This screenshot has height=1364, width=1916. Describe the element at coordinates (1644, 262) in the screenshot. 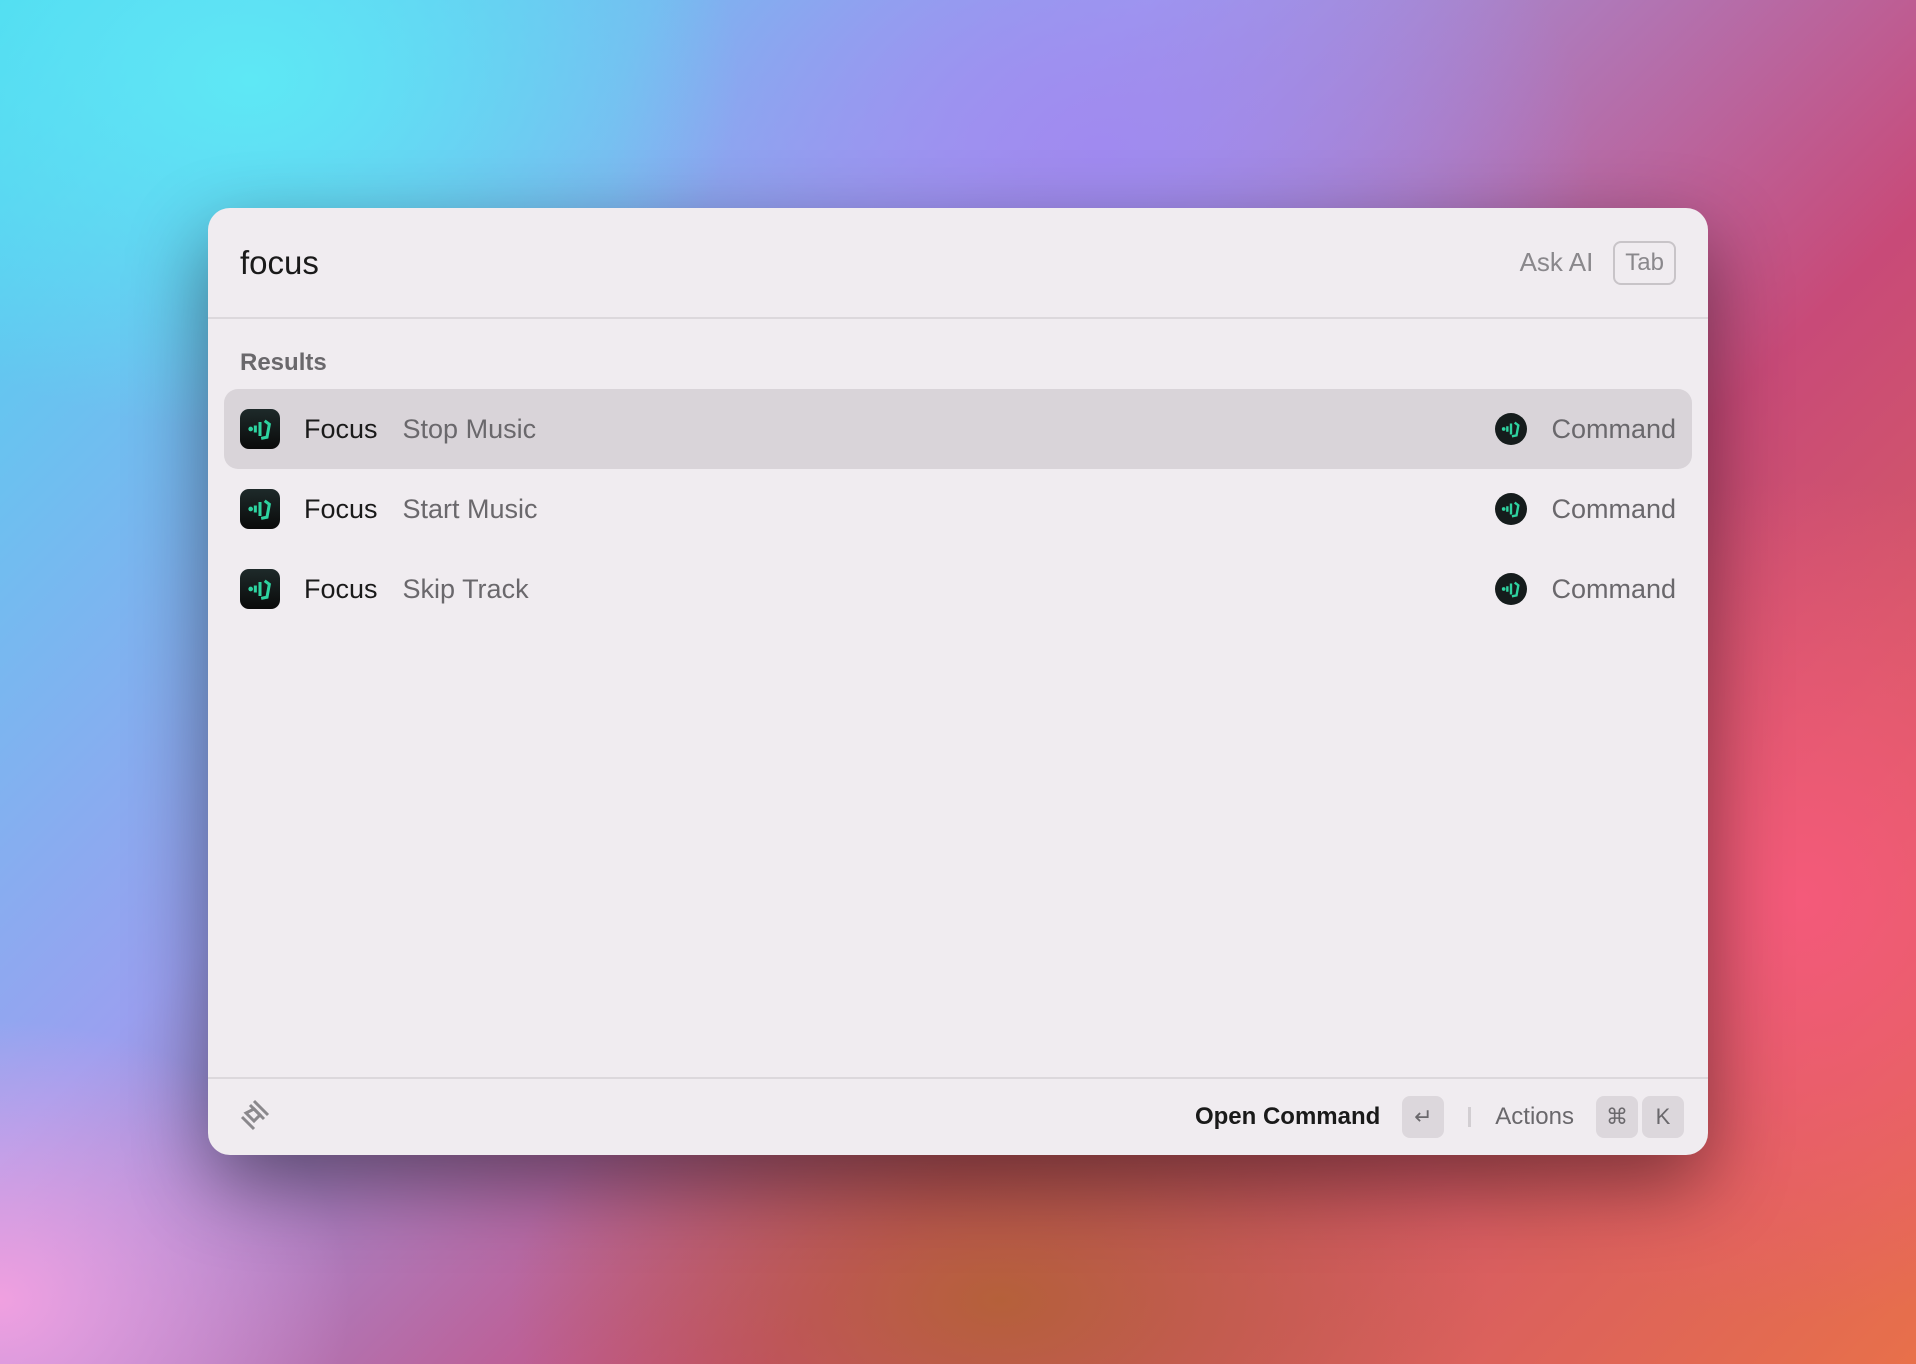

I see `tab-key-hint: Tab` at that location.